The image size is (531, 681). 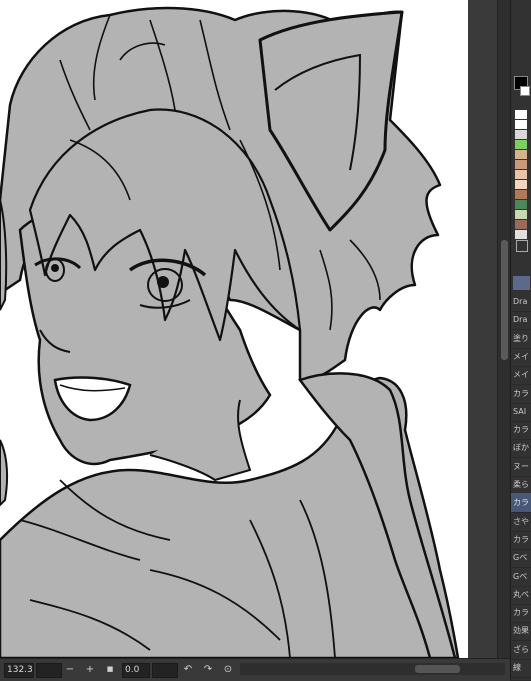 I want to click on sub-tool-item: さや, so click(x=521, y=522).